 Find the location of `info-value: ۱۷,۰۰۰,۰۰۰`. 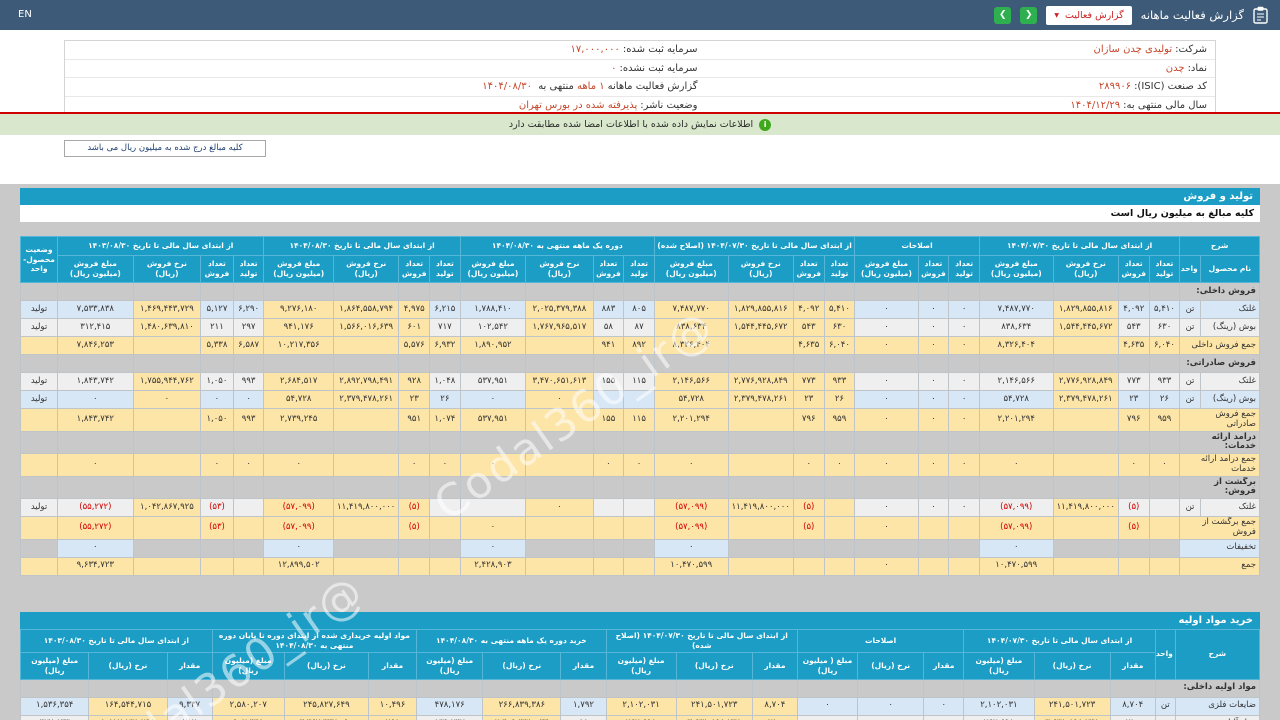

info-value: ۱۷,۰۰۰,۰۰۰ is located at coordinates (595, 50).